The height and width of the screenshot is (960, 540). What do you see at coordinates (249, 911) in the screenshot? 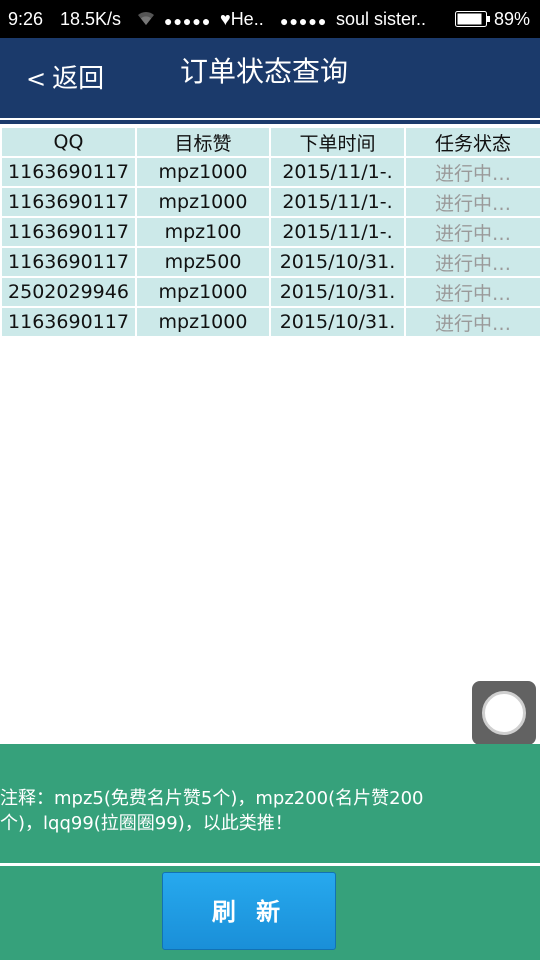
I see `refresh-button: 刷 新` at bounding box center [249, 911].